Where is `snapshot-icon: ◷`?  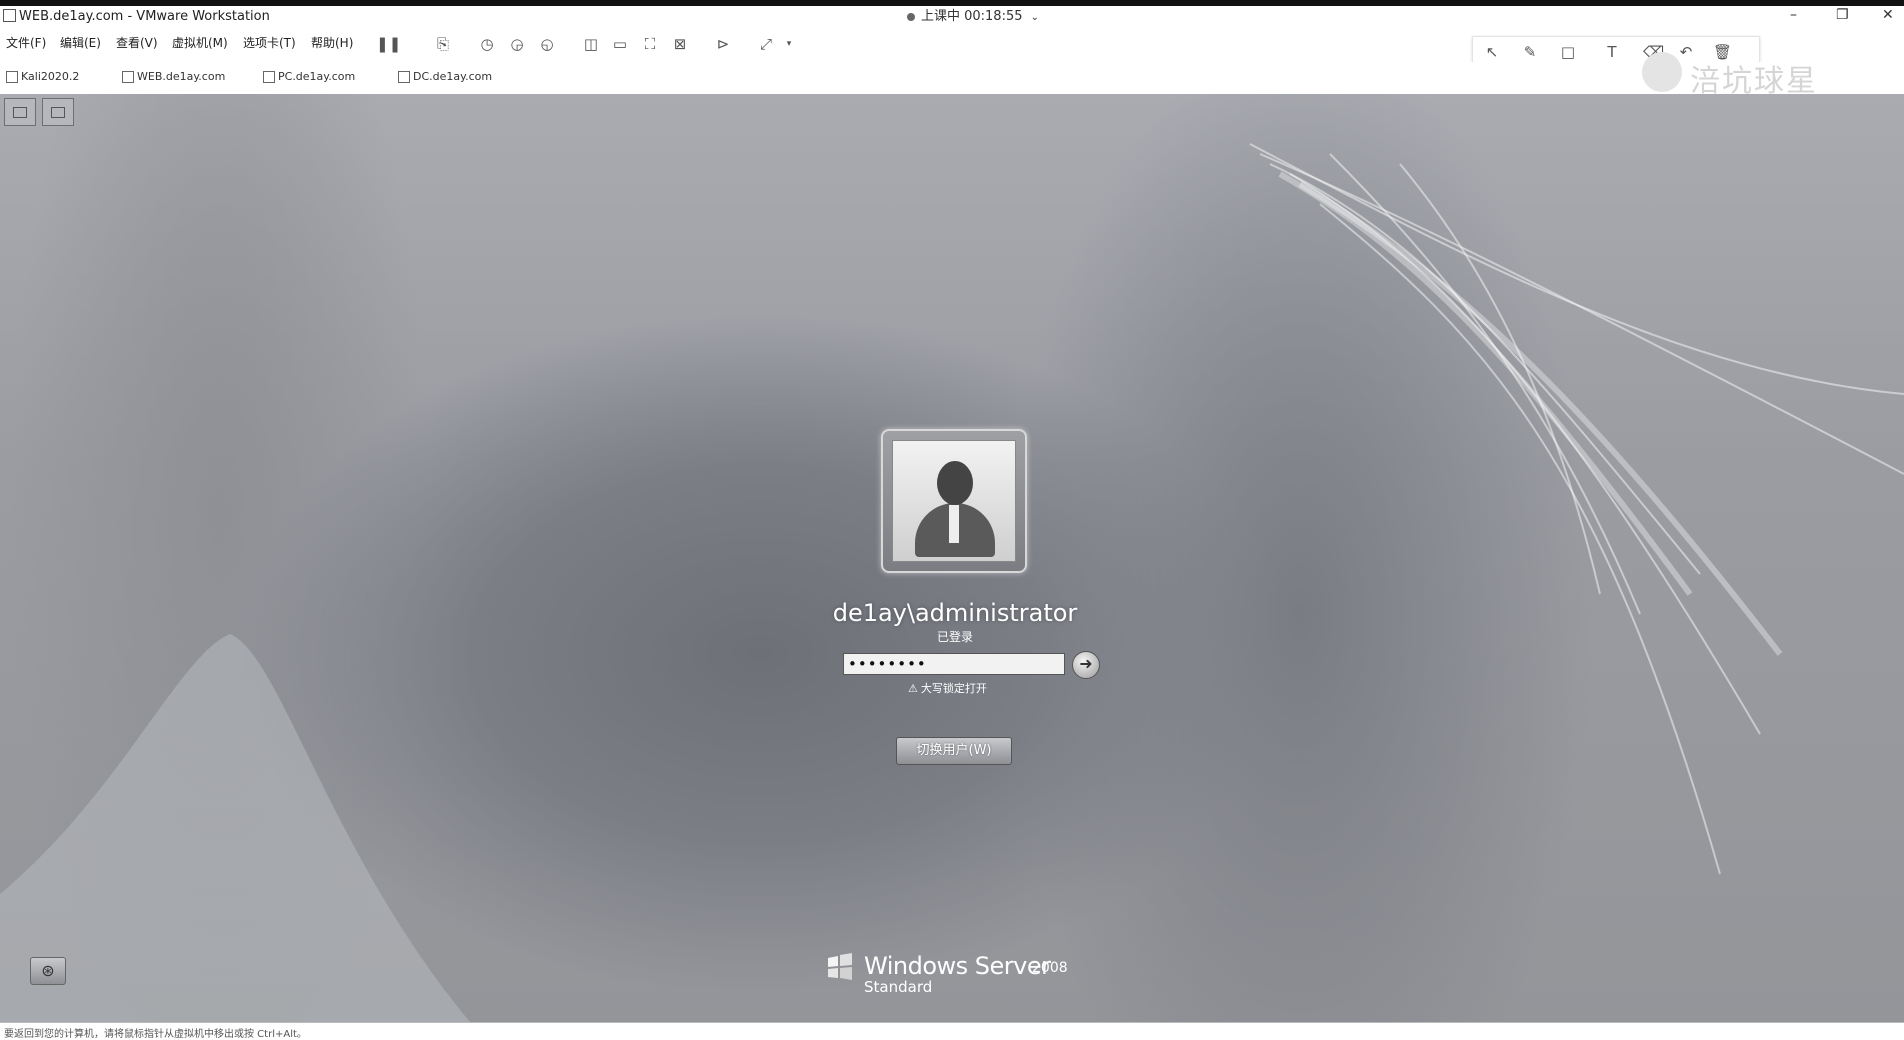 snapshot-icon: ◷ is located at coordinates (487, 44).